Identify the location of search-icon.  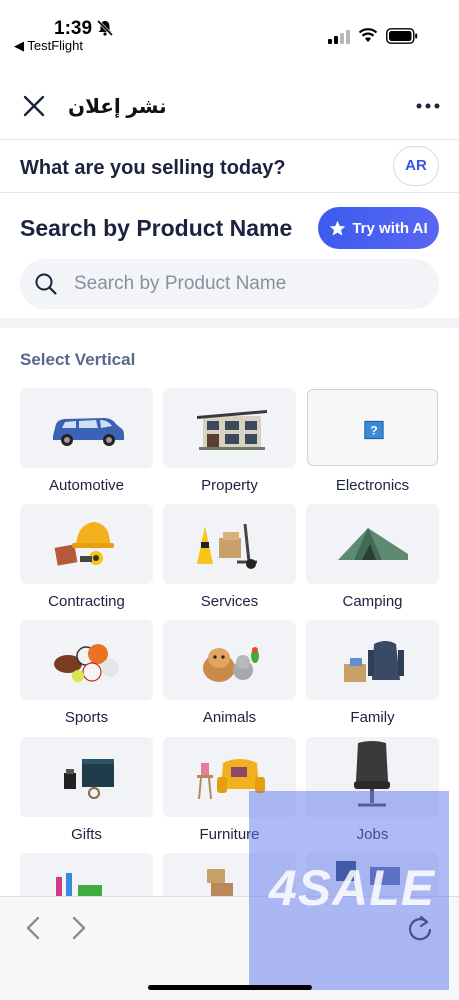
(46, 284).